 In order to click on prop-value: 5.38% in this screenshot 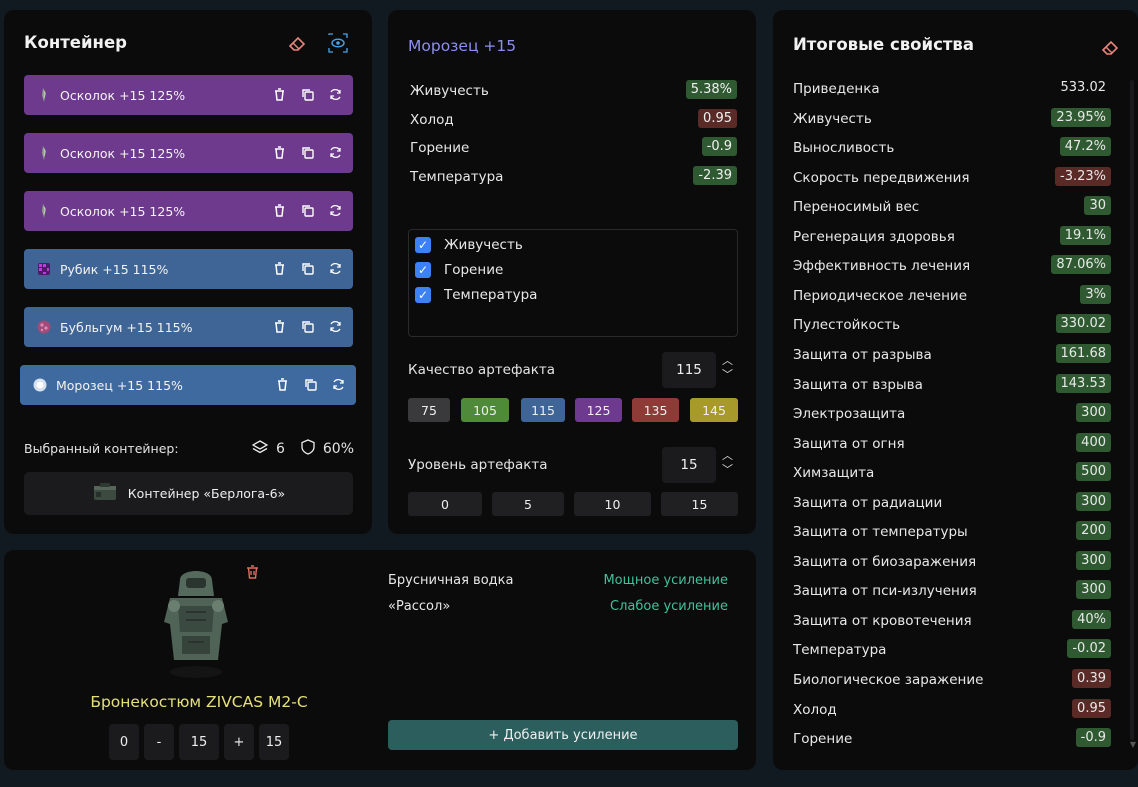, I will do `click(711, 89)`.